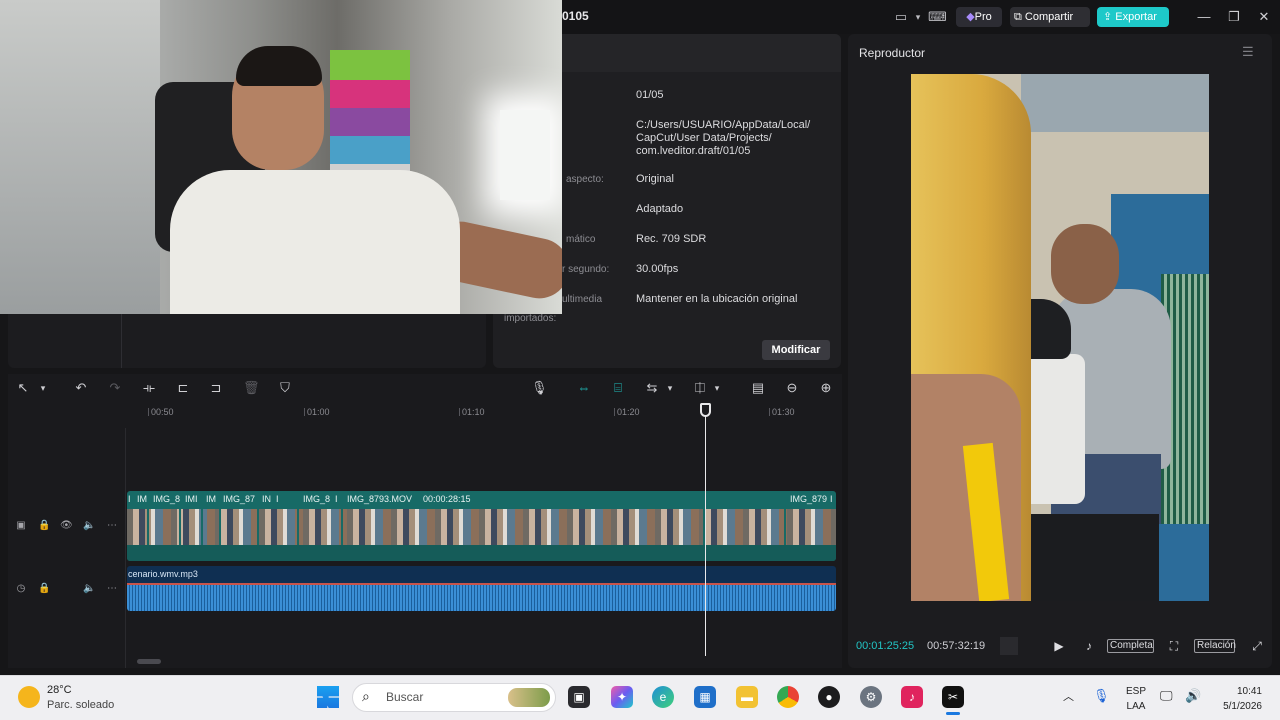  Describe the element at coordinates (871, 697) in the screenshot. I see `settings-gear-icon: ⚙` at that location.